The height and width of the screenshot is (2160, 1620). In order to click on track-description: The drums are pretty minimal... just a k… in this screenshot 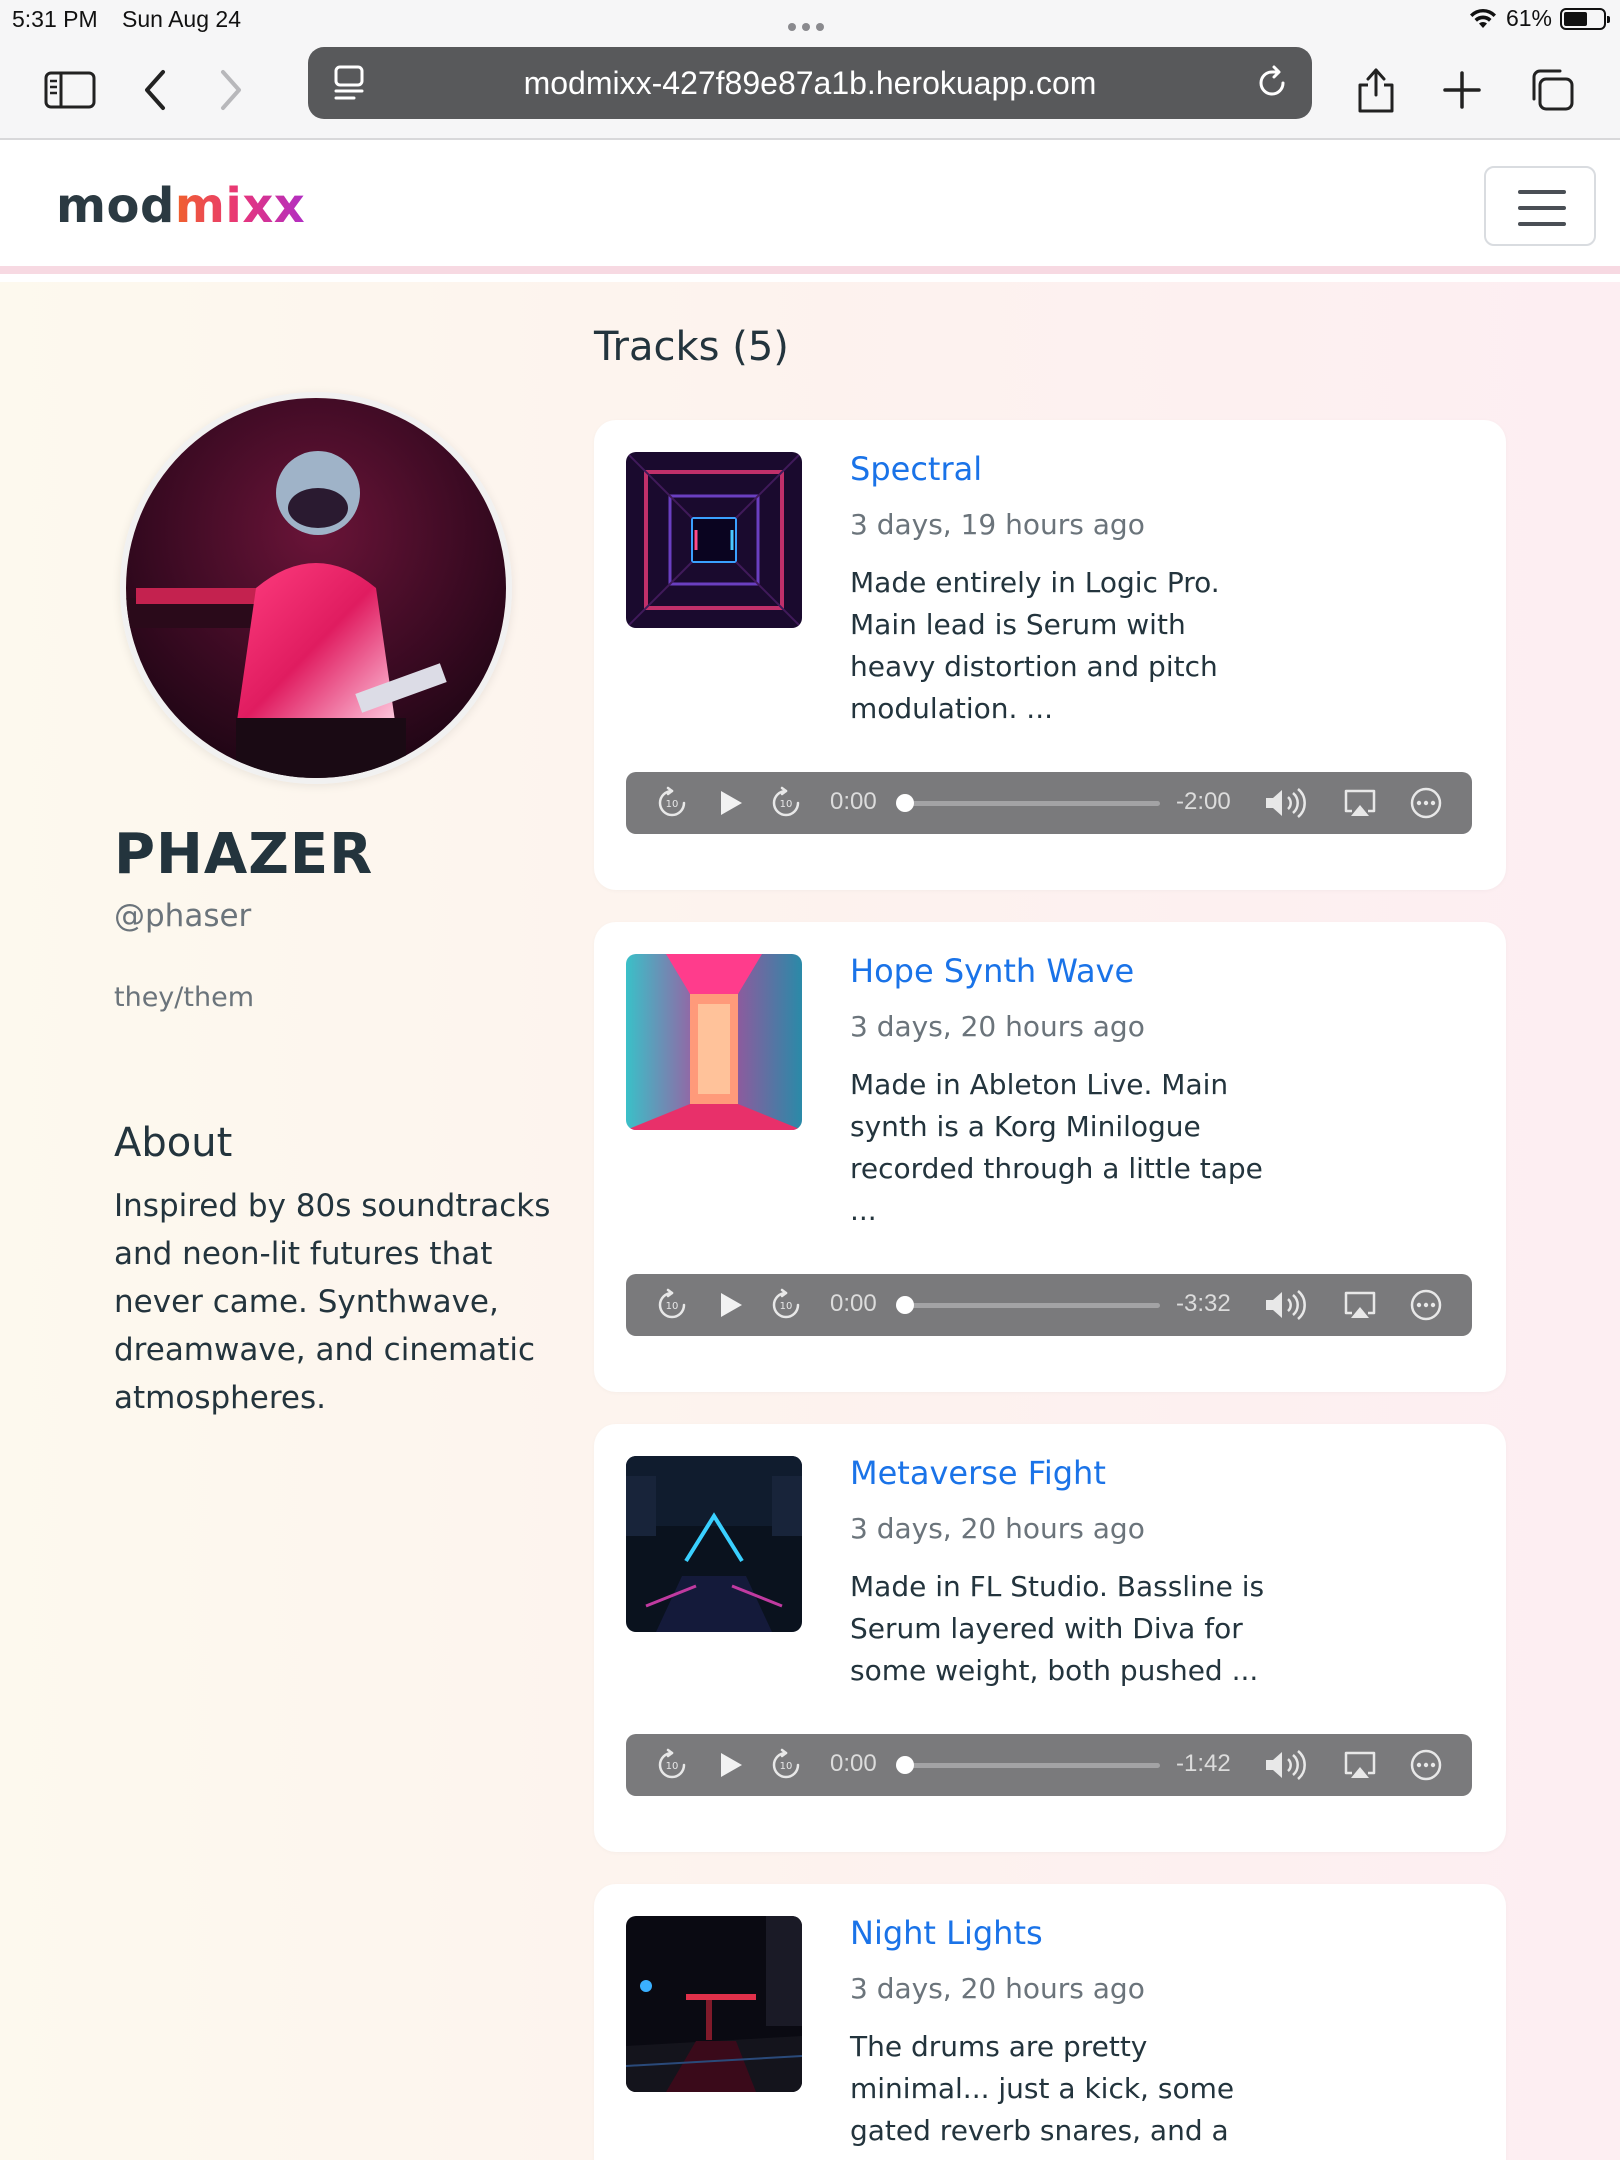, I will do `click(1042, 2088)`.